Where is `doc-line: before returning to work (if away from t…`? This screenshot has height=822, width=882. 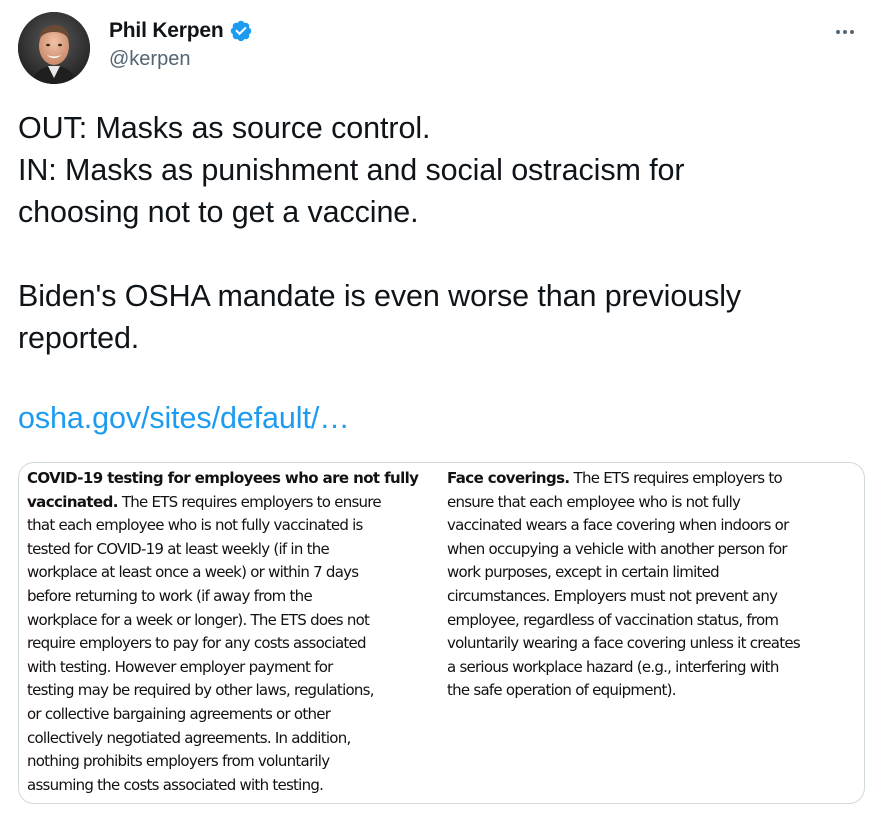
doc-line: before returning to work (if away from t… is located at coordinates (170, 595).